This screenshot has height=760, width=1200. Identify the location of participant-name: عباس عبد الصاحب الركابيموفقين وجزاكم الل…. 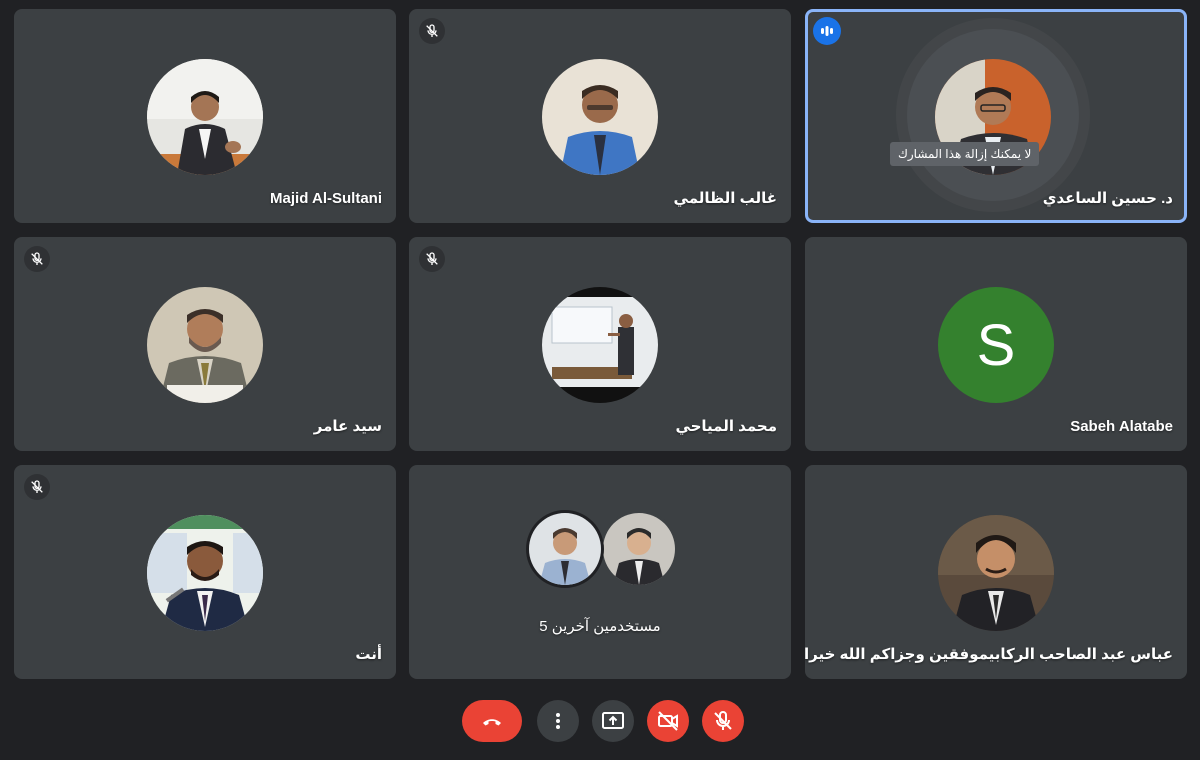
(989, 654).